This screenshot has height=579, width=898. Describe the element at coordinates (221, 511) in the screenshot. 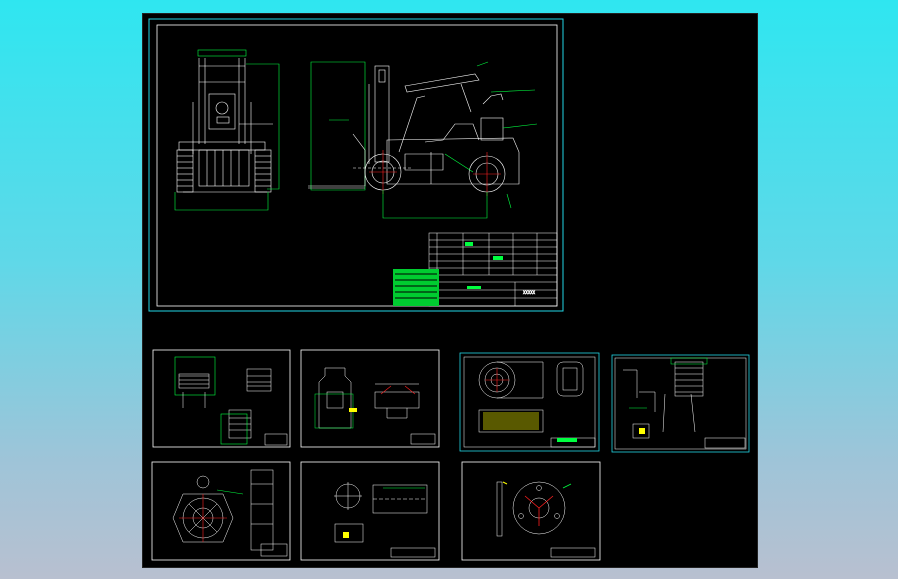

I see `sheet-flange-part` at that location.